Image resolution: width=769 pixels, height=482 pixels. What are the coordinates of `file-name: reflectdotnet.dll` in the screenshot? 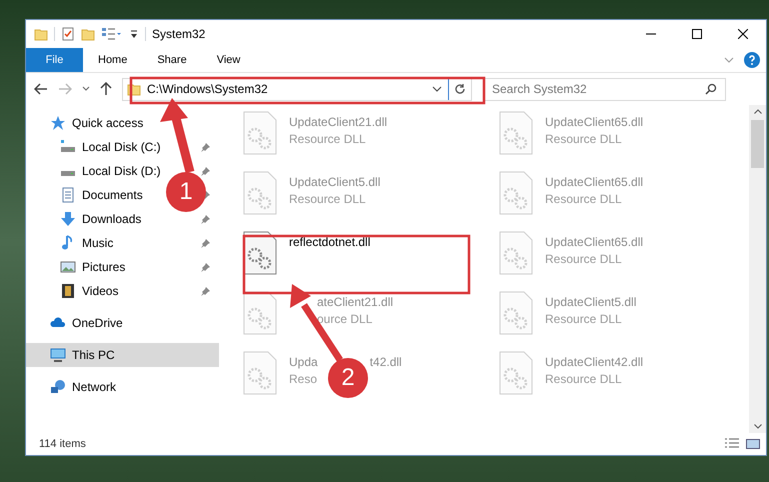 It's located at (329, 242).